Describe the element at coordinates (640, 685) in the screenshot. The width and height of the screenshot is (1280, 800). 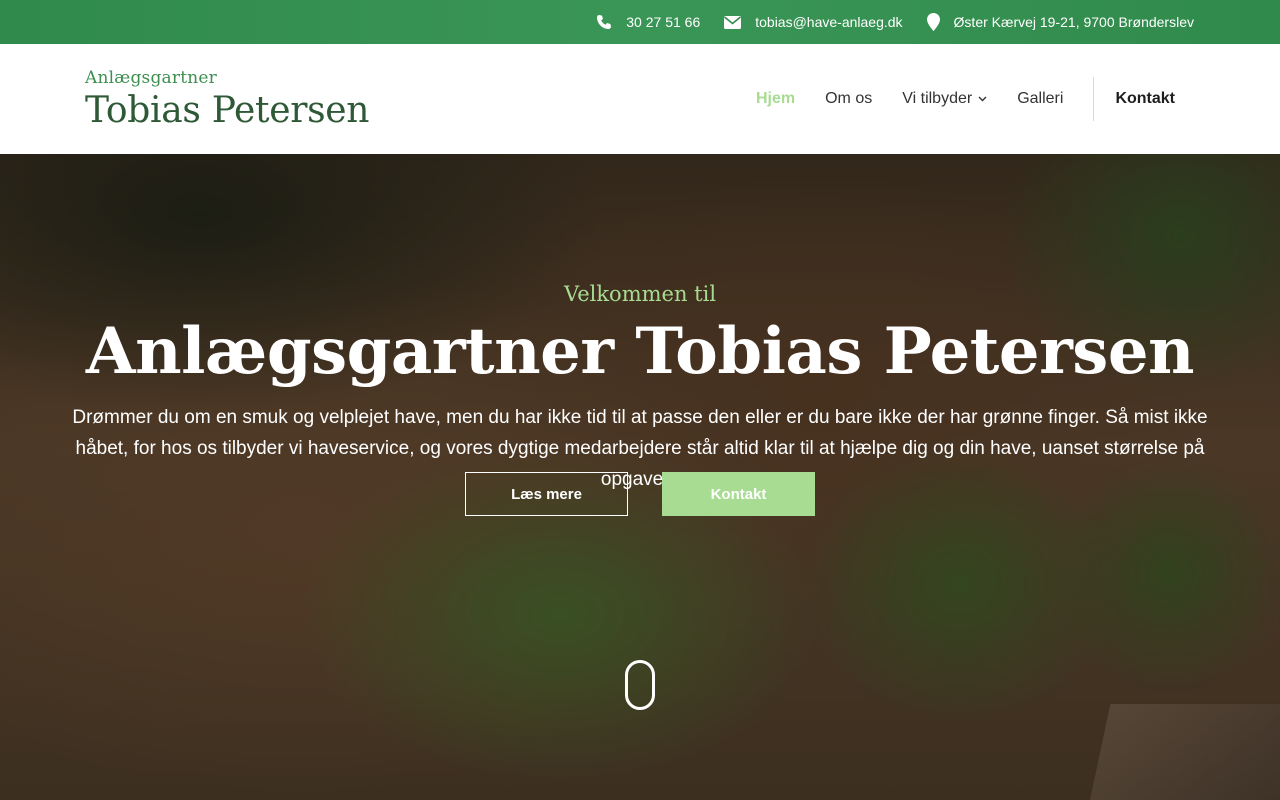
I see `scroll-down-icon` at that location.